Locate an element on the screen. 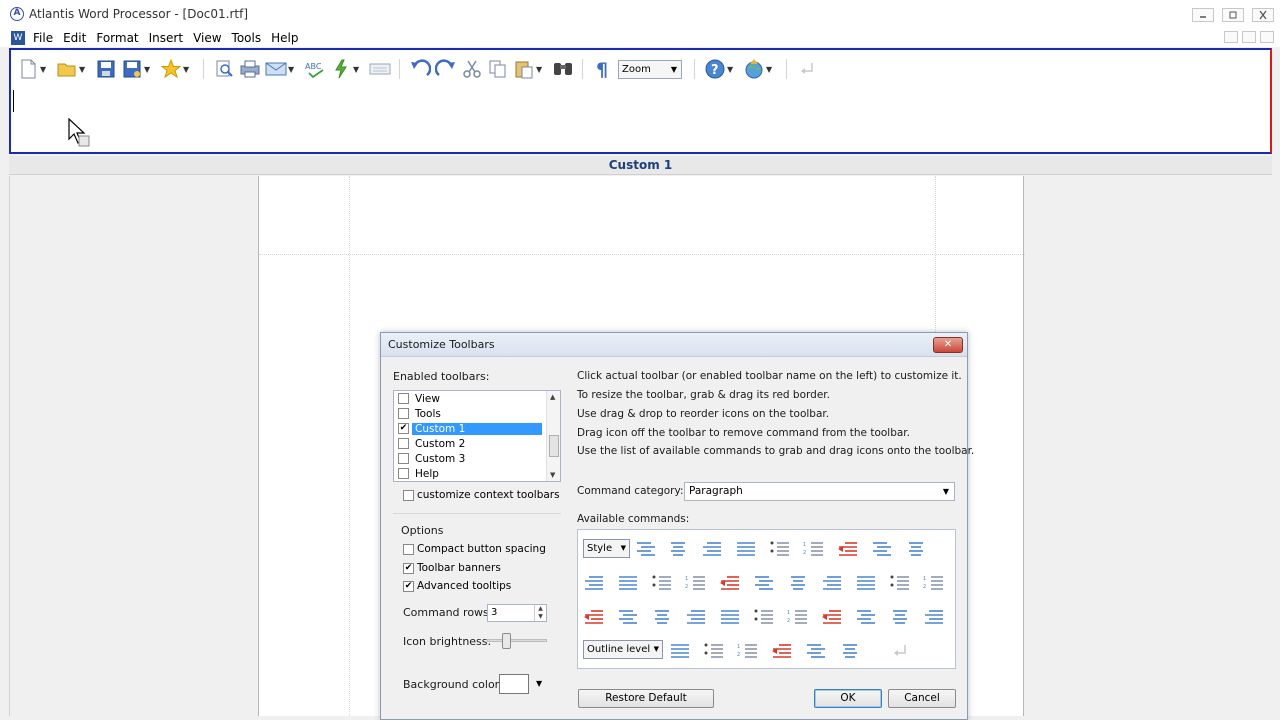  quick-action-icon is located at coordinates (341, 69).